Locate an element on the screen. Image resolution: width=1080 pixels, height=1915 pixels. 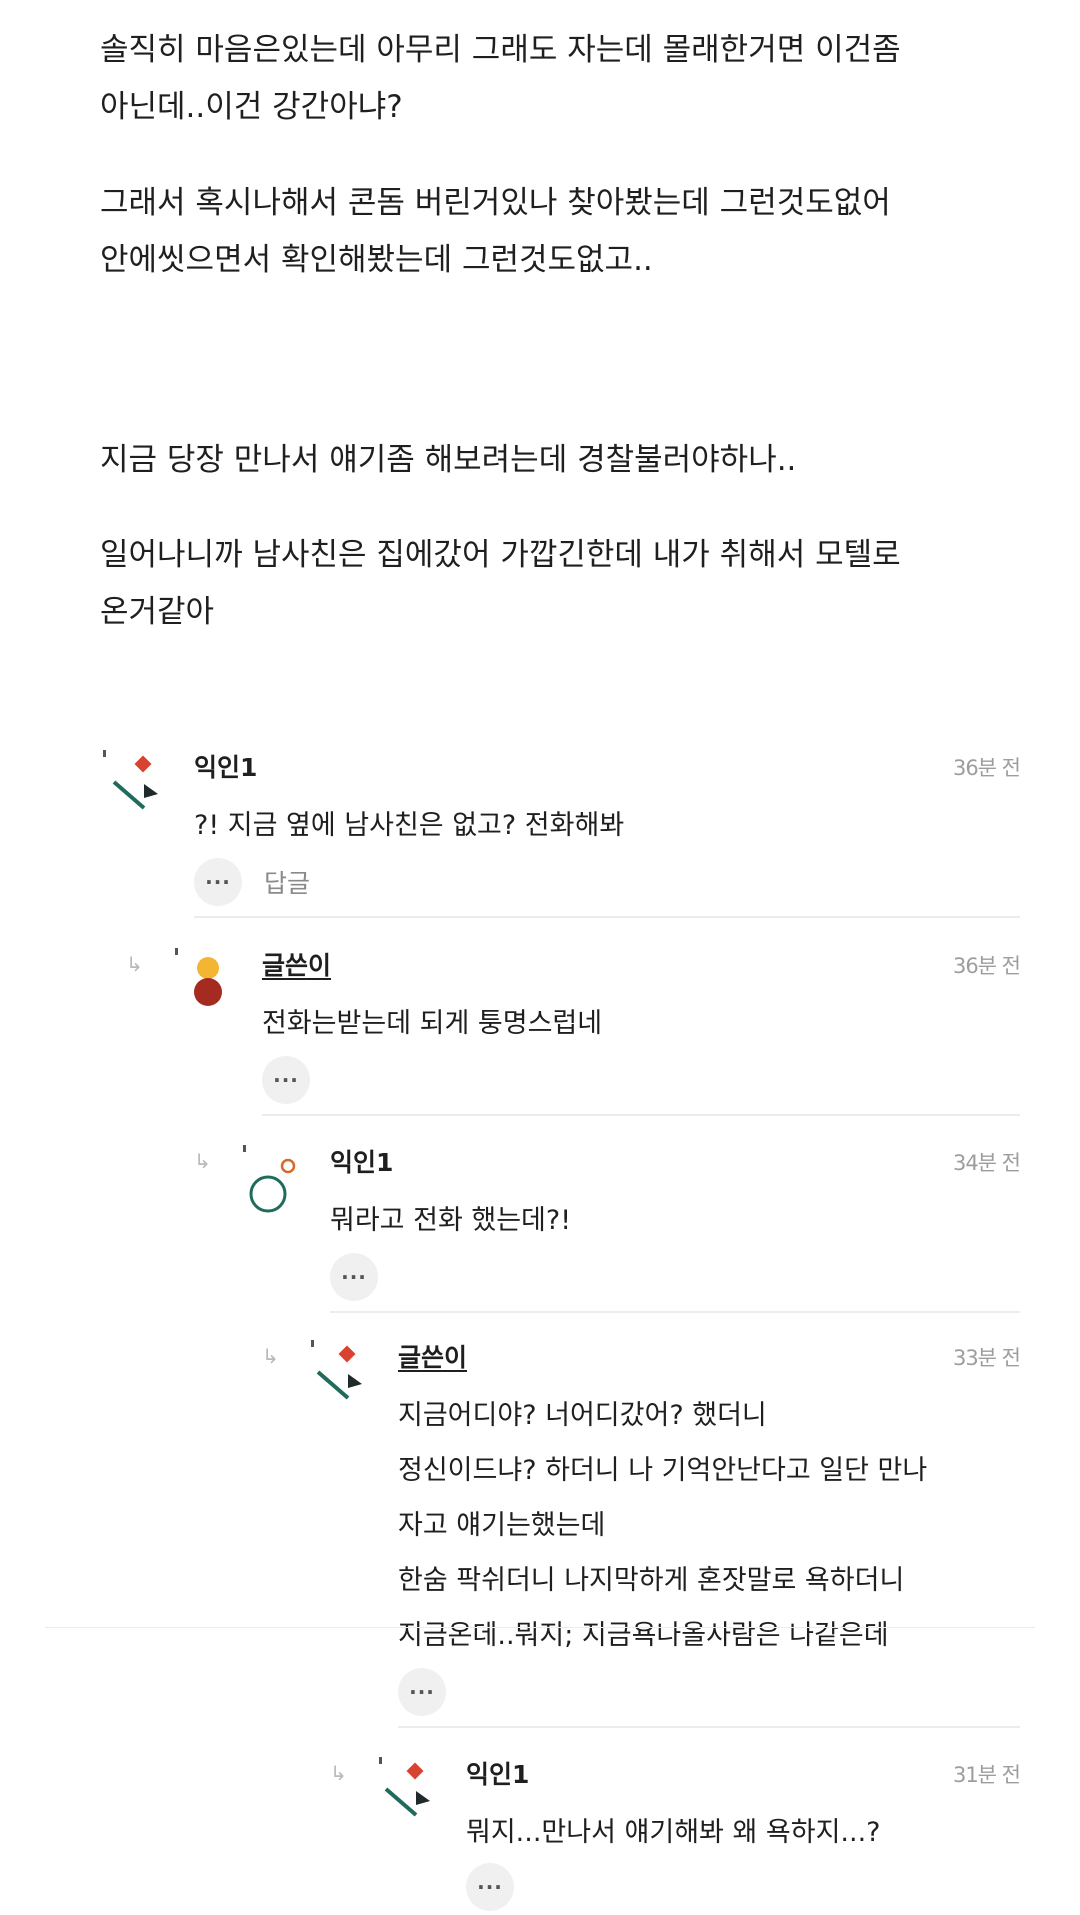
post-line: 온거같아 is located at coordinates (157, 612).